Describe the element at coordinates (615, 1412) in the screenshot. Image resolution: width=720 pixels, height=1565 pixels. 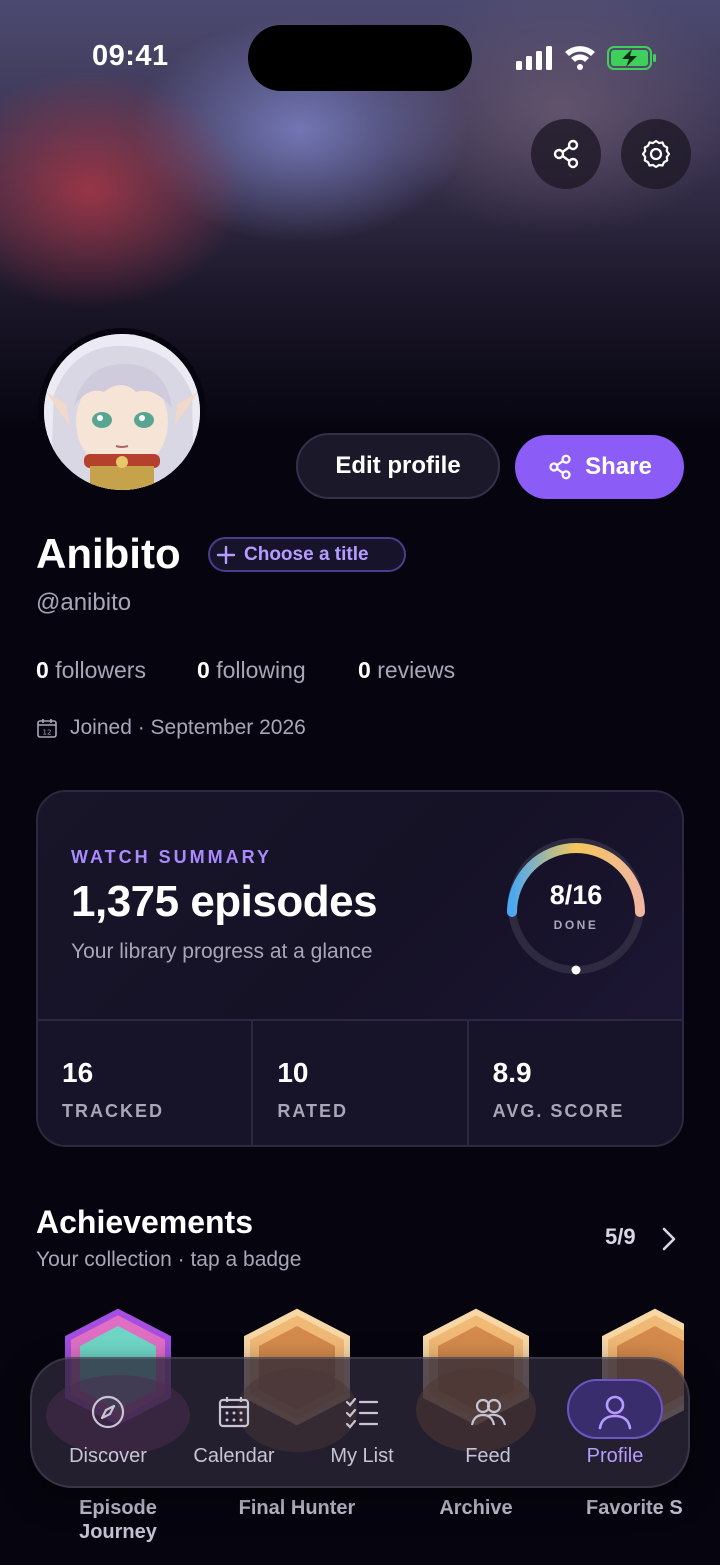
I see `person-icon` at that location.